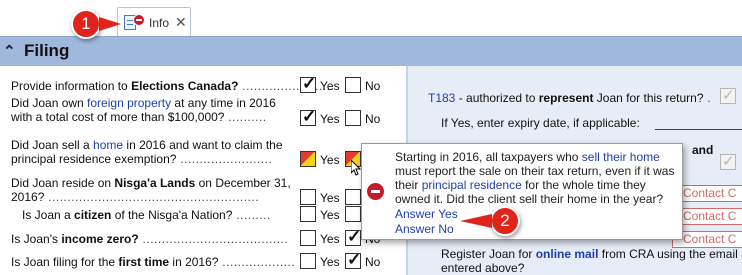 The image size is (742, 275). What do you see at coordinates (483, 268) in the screenshot?
I see `question-text: entered above?` at bounding box center [483, 268].